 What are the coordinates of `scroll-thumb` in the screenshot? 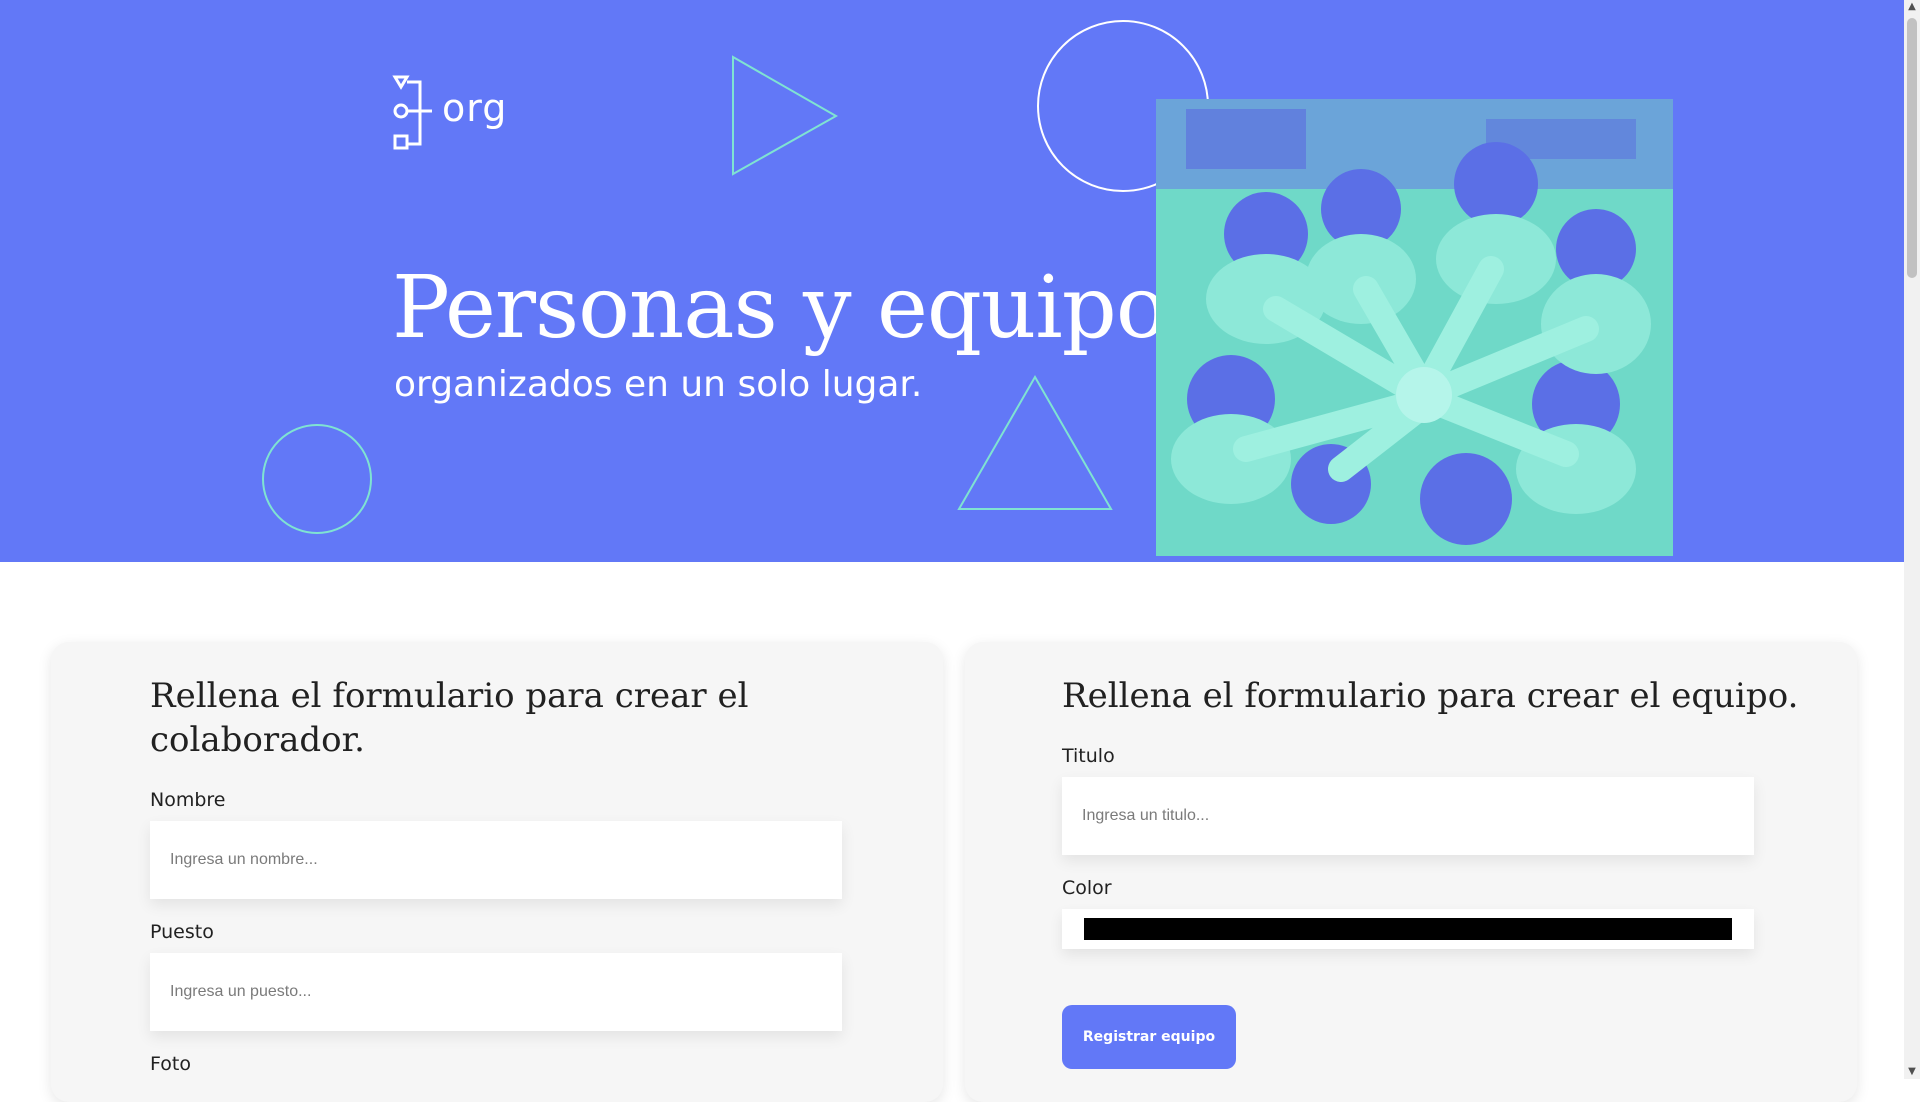 It's located at (1912, 148).